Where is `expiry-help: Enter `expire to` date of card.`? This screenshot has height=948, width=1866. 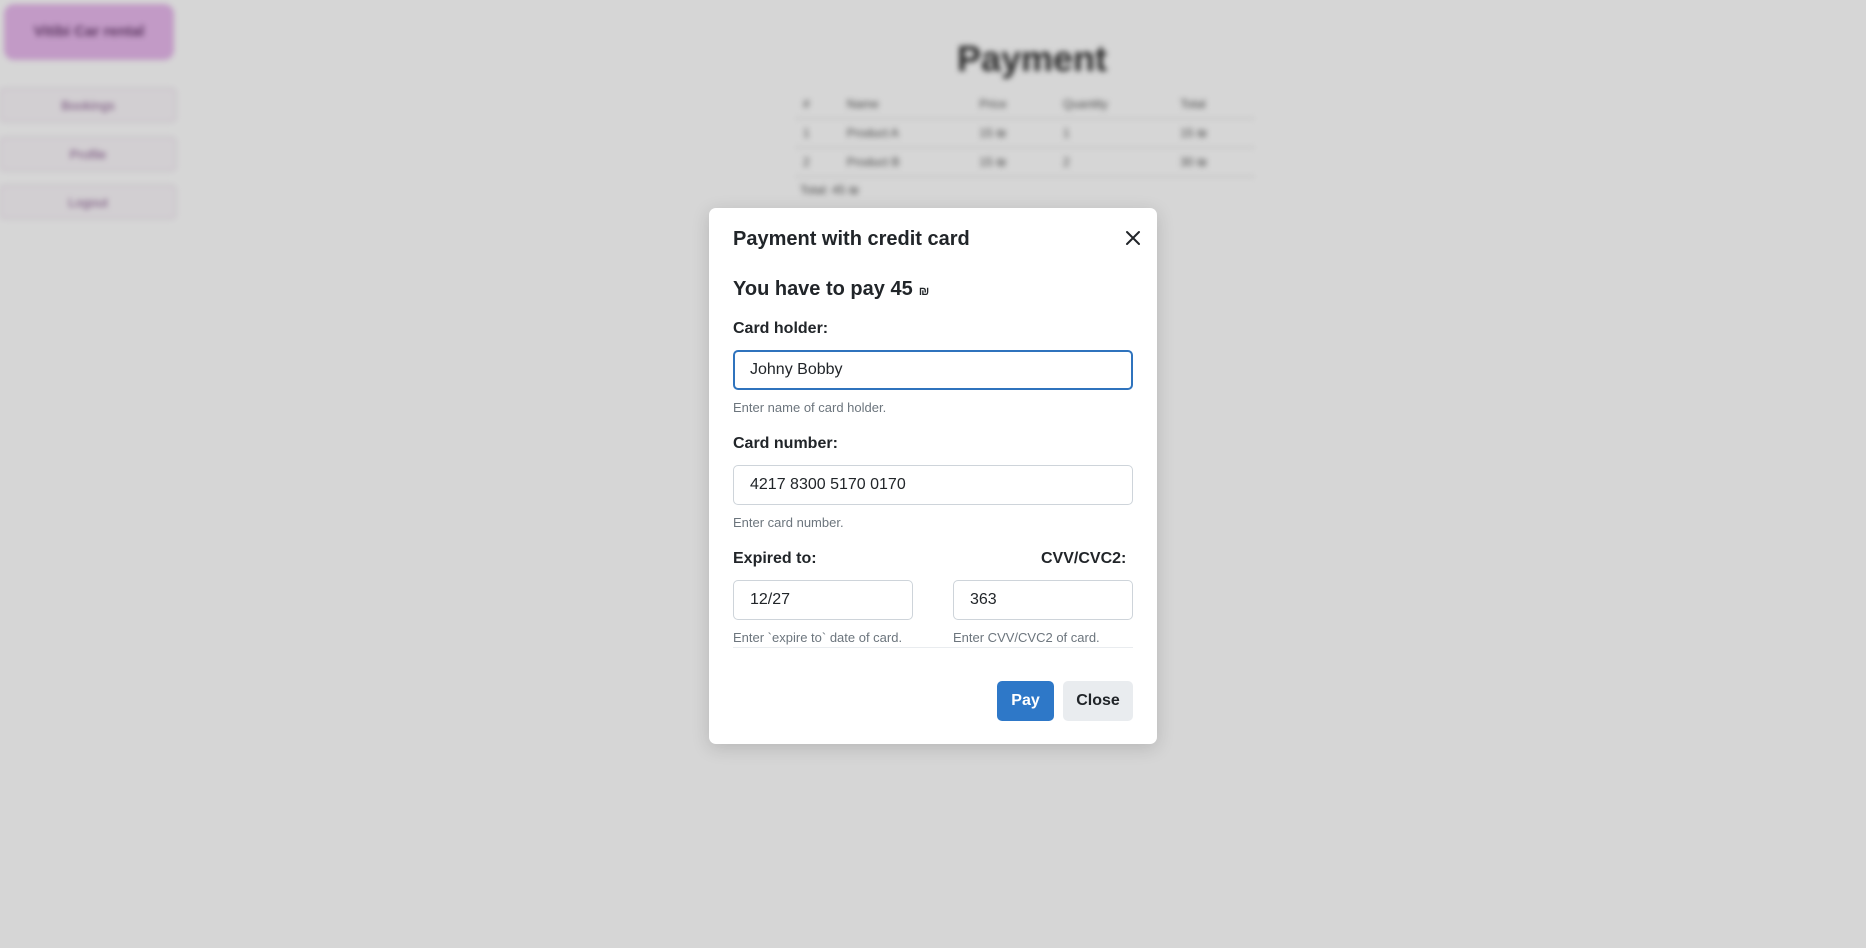 expiry-help: Enter `expire to` date of card. is located at coordinates (818, 637).